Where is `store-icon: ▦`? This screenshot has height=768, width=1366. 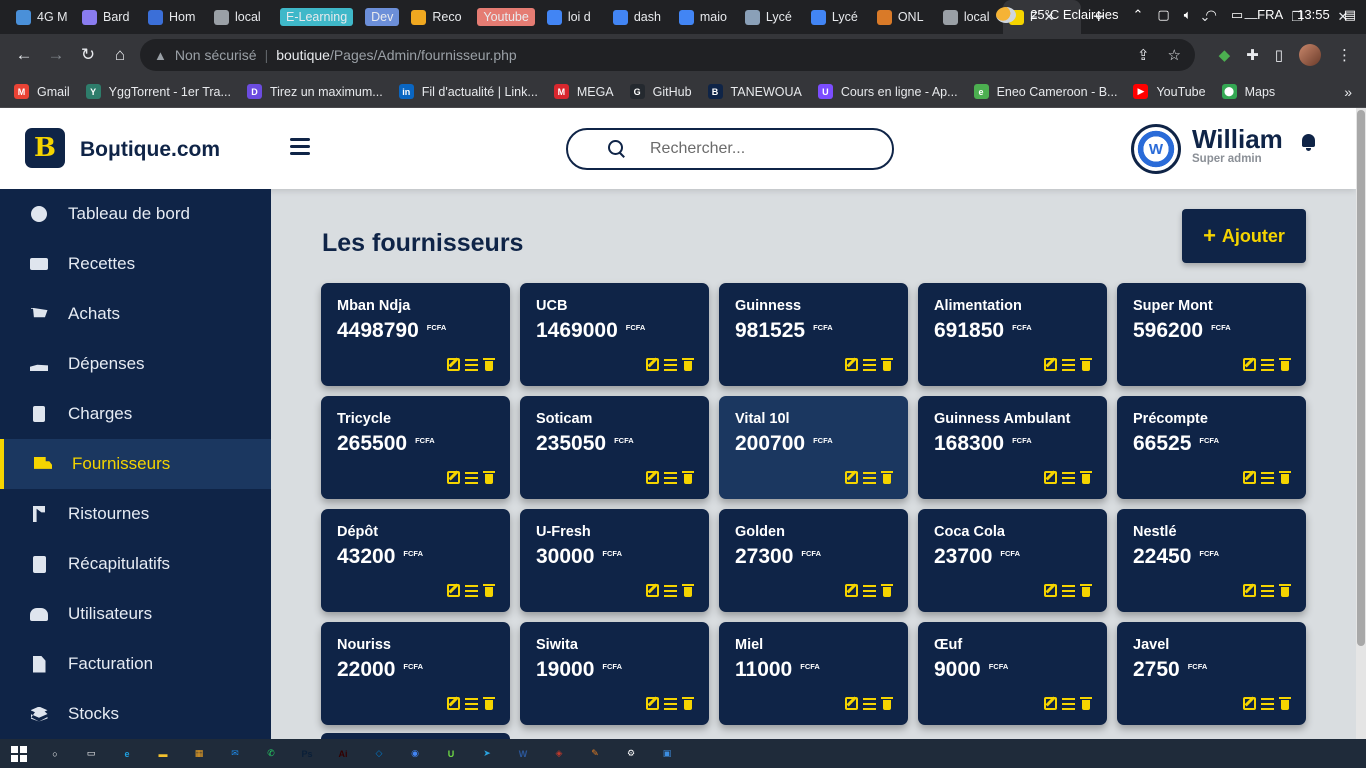 store-icon: ▦ is located at coordinates (199, 754).